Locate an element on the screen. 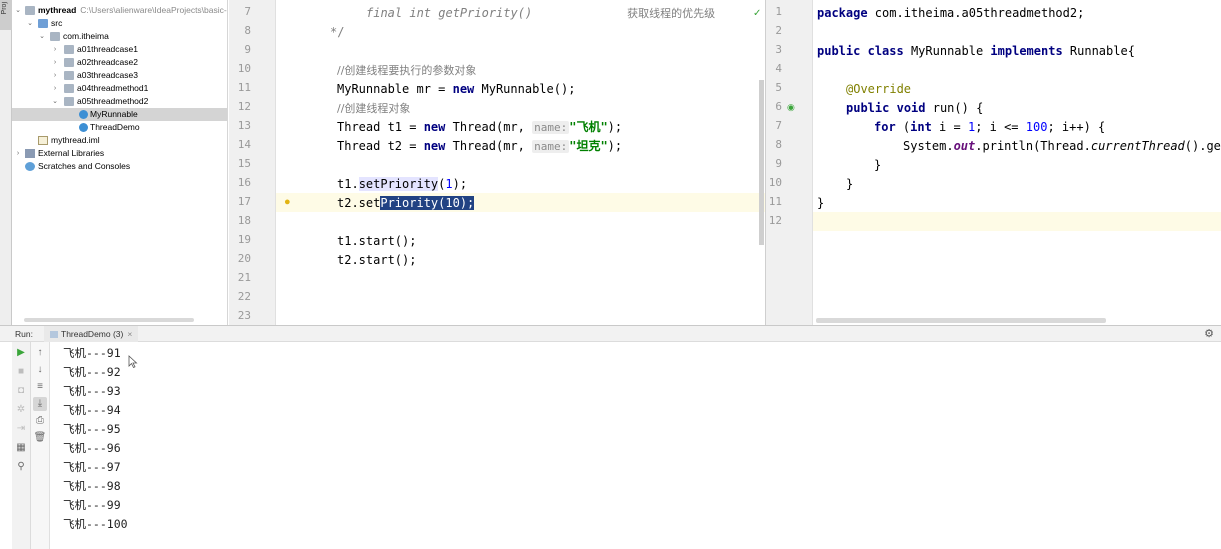 Image resolution: width=1221 pixels, height=549 pixels. line-number: 13 is located at coordinates (244, 125).